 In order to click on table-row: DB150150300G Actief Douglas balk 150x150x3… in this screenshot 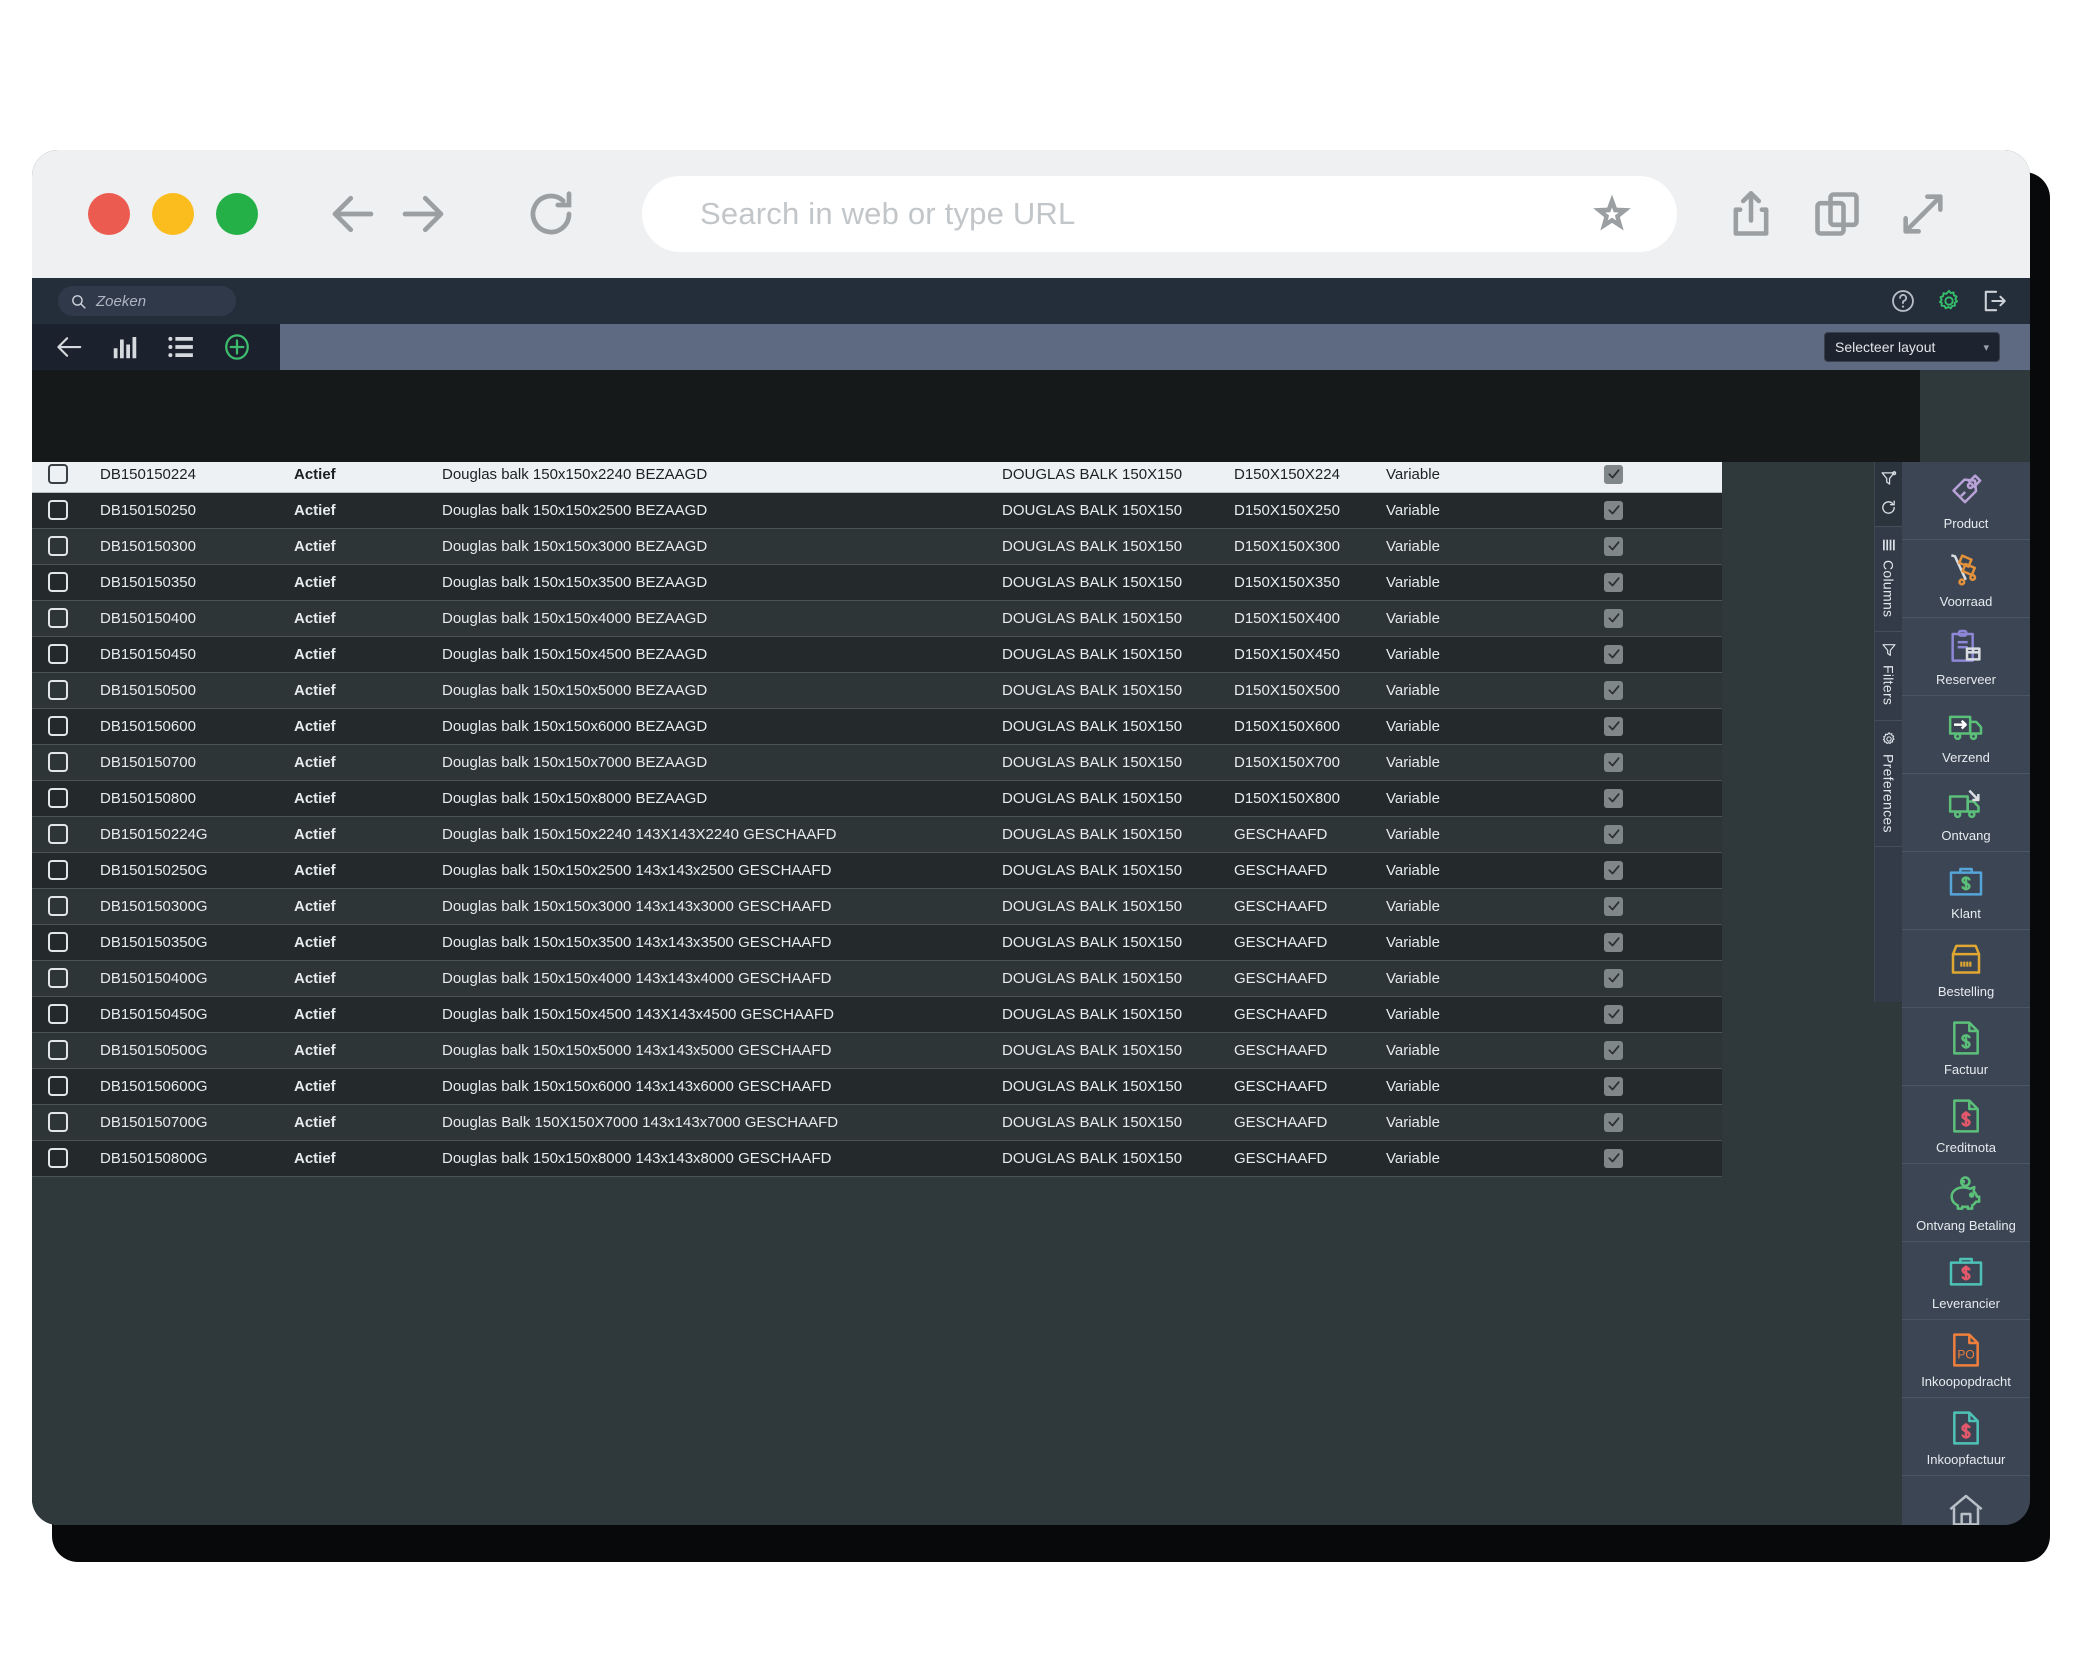, I will do `click(877, 906)`.